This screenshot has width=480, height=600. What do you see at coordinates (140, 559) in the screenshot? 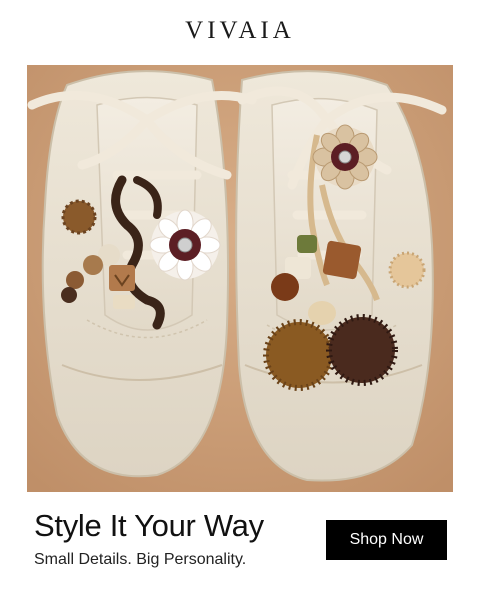
I see `promo-subheadline: Small Details. Big Personality.` at bounding box center [140, 559].